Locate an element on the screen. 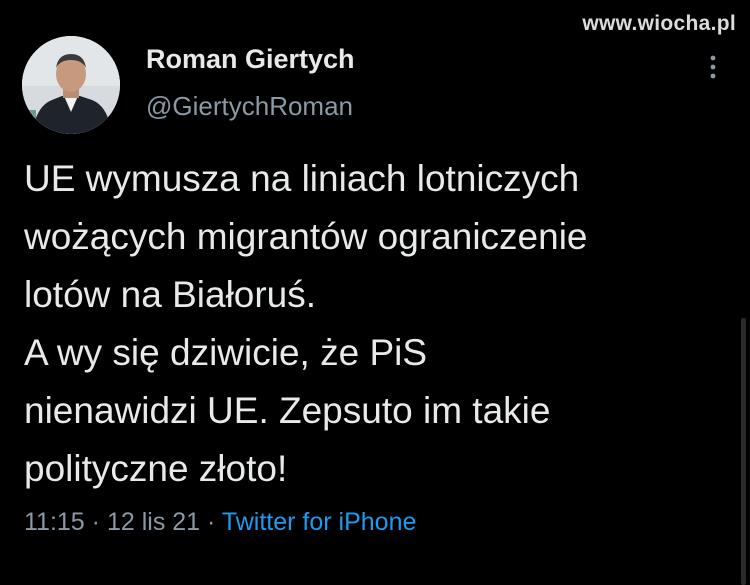 Image resolution: width=750 pixels, height=585 pixels. tweet-line: nienawidzi UE. Zepsuto im takie is located at coordinates (287, 410).